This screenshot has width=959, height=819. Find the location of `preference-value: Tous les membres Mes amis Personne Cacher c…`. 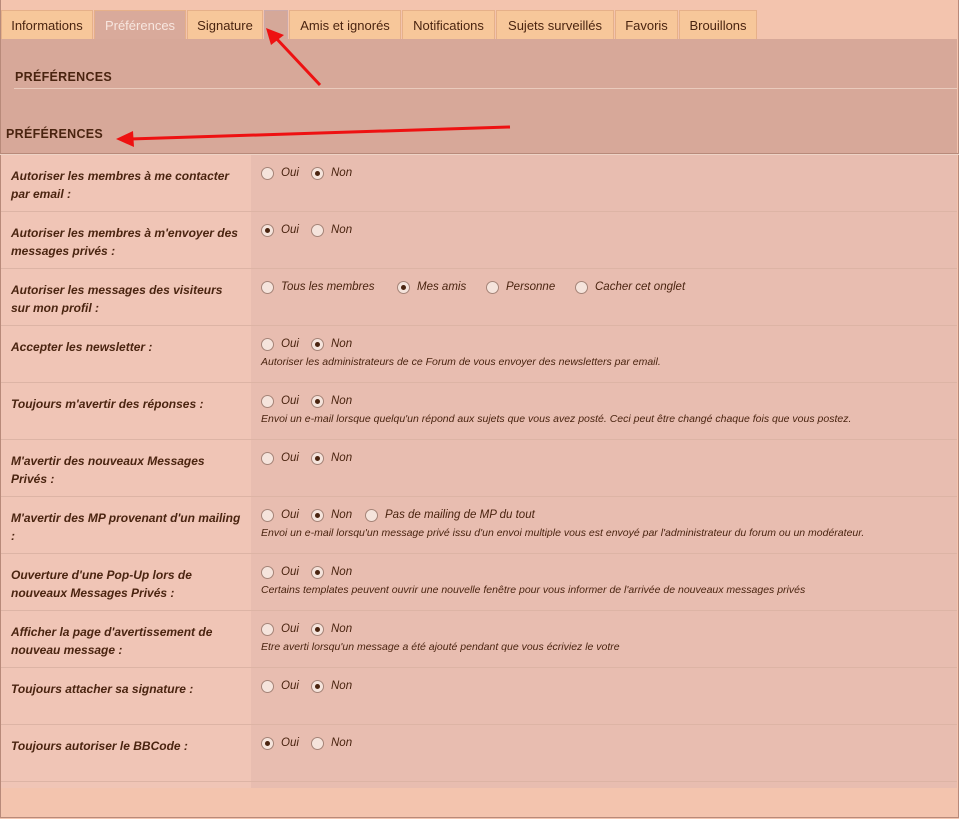

preference-value: Tous les membres Mes amis Personne Cacher c… is located at coordinates (604, 297).